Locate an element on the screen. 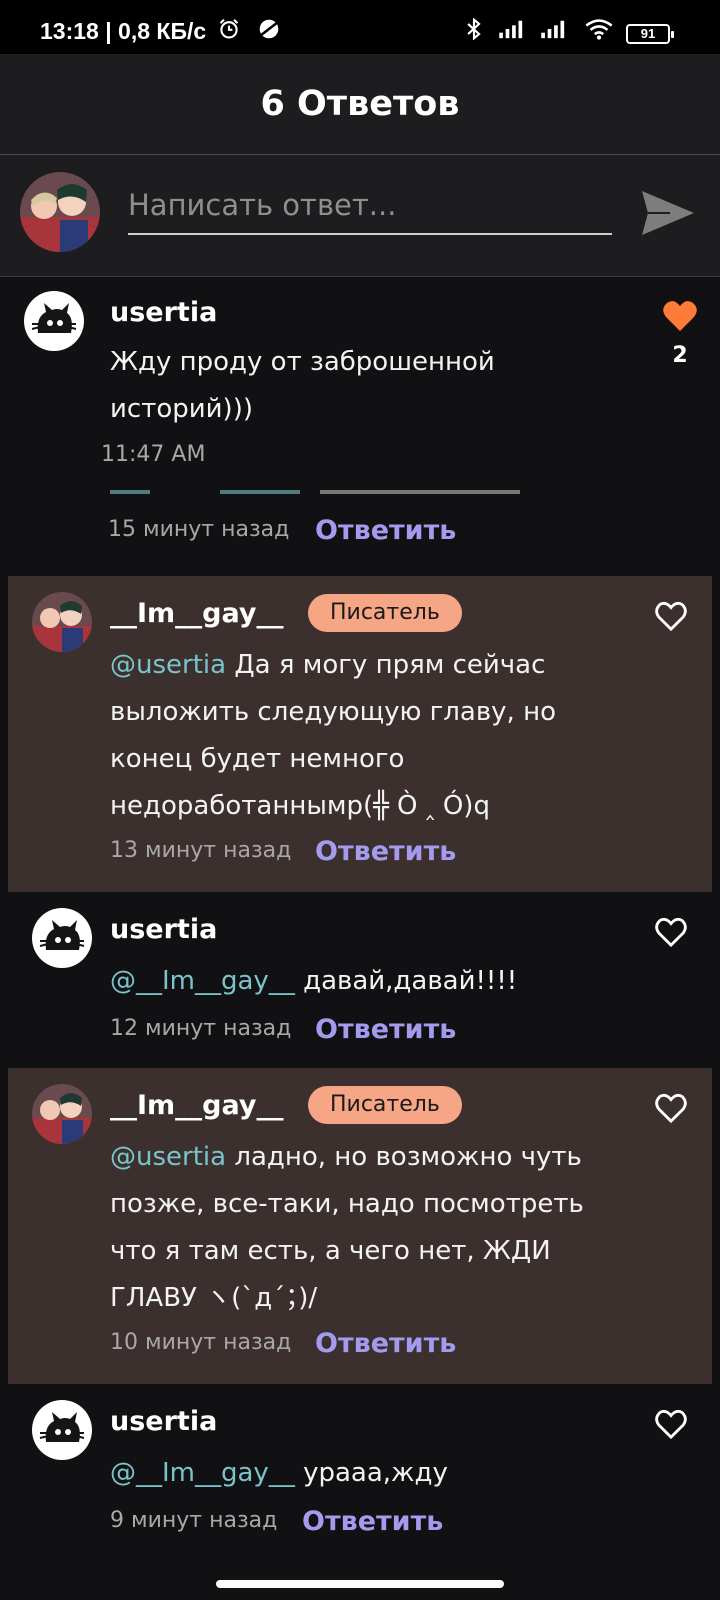 Image resolution: width=720 pixels, height=1600 pixels. reply-time: 13 минут назад is located at coordinates (201, 850).